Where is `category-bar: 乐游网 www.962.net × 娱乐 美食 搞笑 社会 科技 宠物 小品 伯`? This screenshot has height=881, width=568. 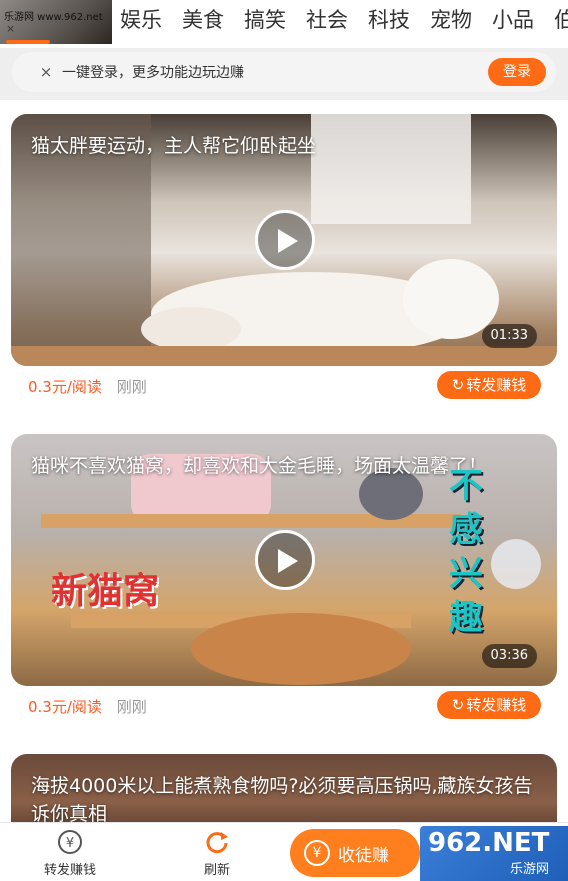 category-bar: 乐游网 www.962.net × 娱乐 美食 搞笑 社会 科技 宠物 小品 伯 is located at coordinates (284, 24).